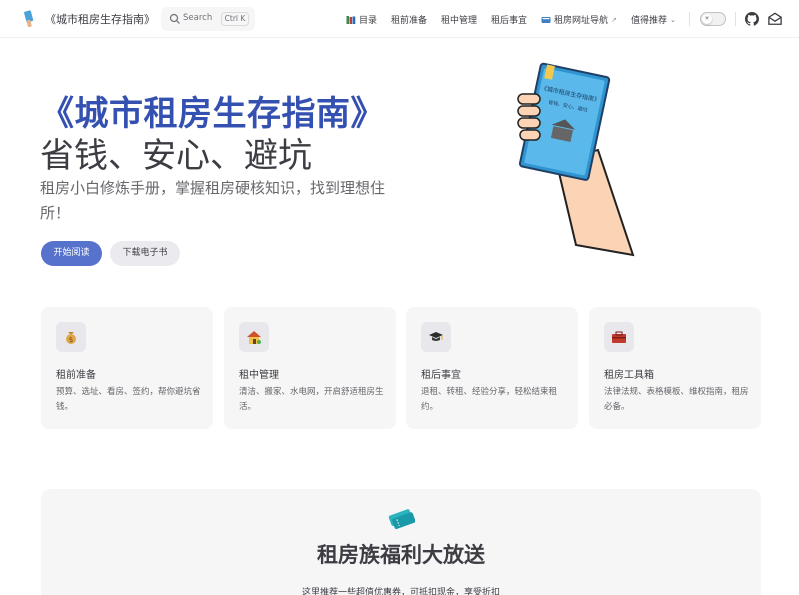 This screenshot has height=595, width=799. I want to click on logo-icon, so click(30, 19).